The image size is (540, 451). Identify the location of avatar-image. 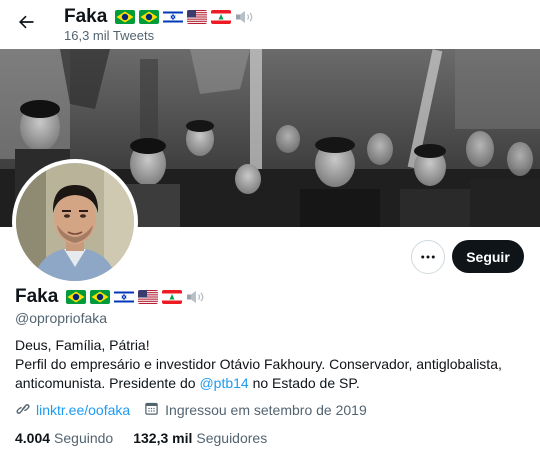
(75, 222).